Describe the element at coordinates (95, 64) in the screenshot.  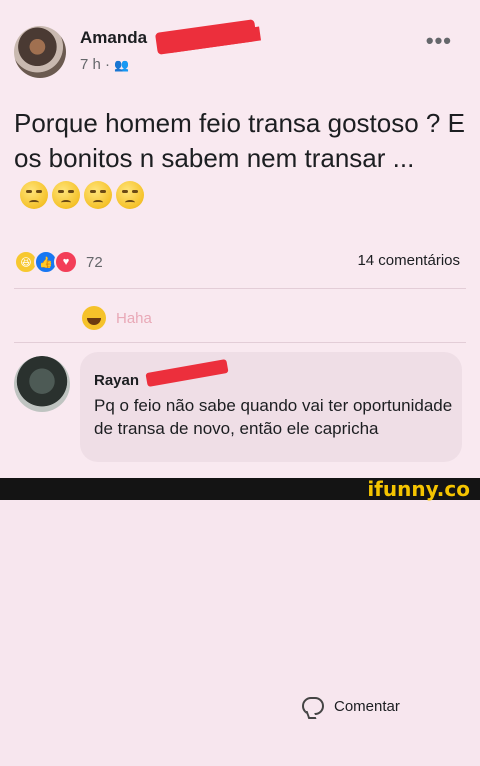
I see `post-time: 7 h ·` at that location.